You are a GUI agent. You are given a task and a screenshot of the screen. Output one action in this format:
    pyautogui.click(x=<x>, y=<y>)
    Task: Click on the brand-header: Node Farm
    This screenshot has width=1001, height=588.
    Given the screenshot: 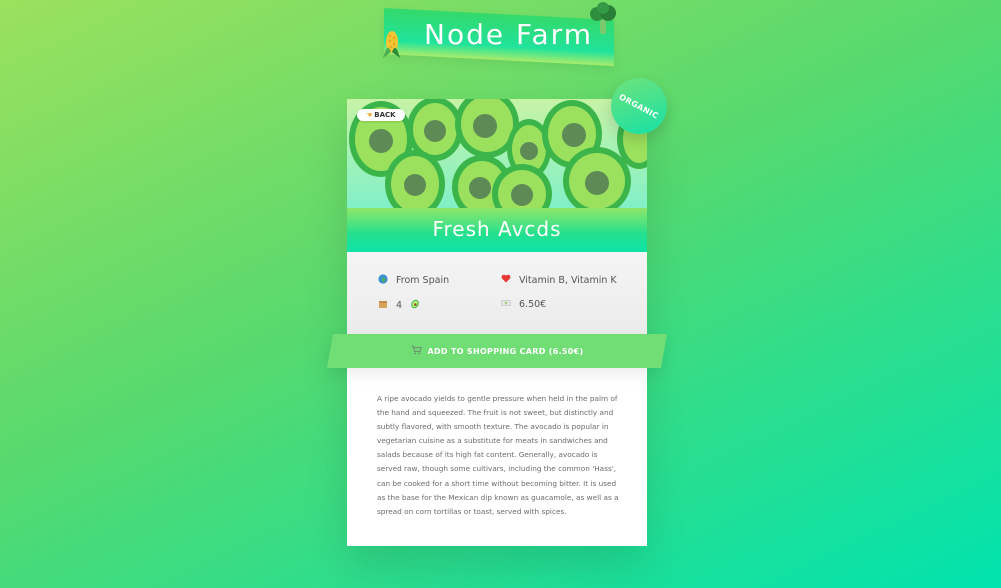 What is the action you would take?
    pyautogui.click(x=498, y=34)
    